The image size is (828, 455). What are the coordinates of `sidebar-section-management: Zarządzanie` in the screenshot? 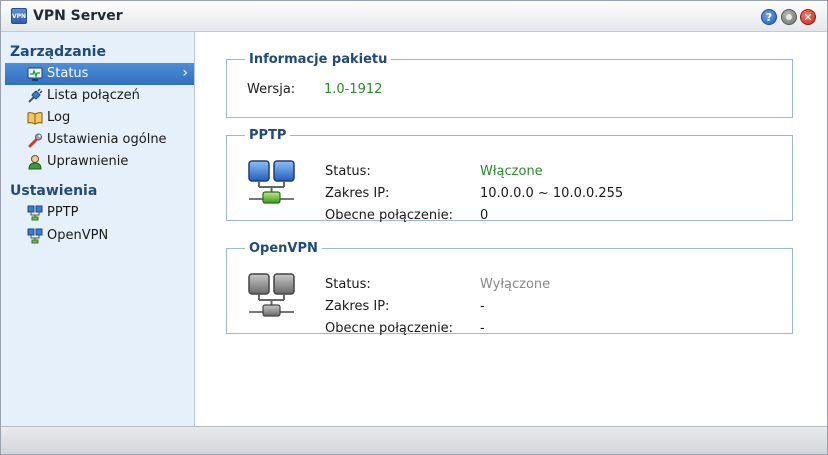 It's located at (58, 52).